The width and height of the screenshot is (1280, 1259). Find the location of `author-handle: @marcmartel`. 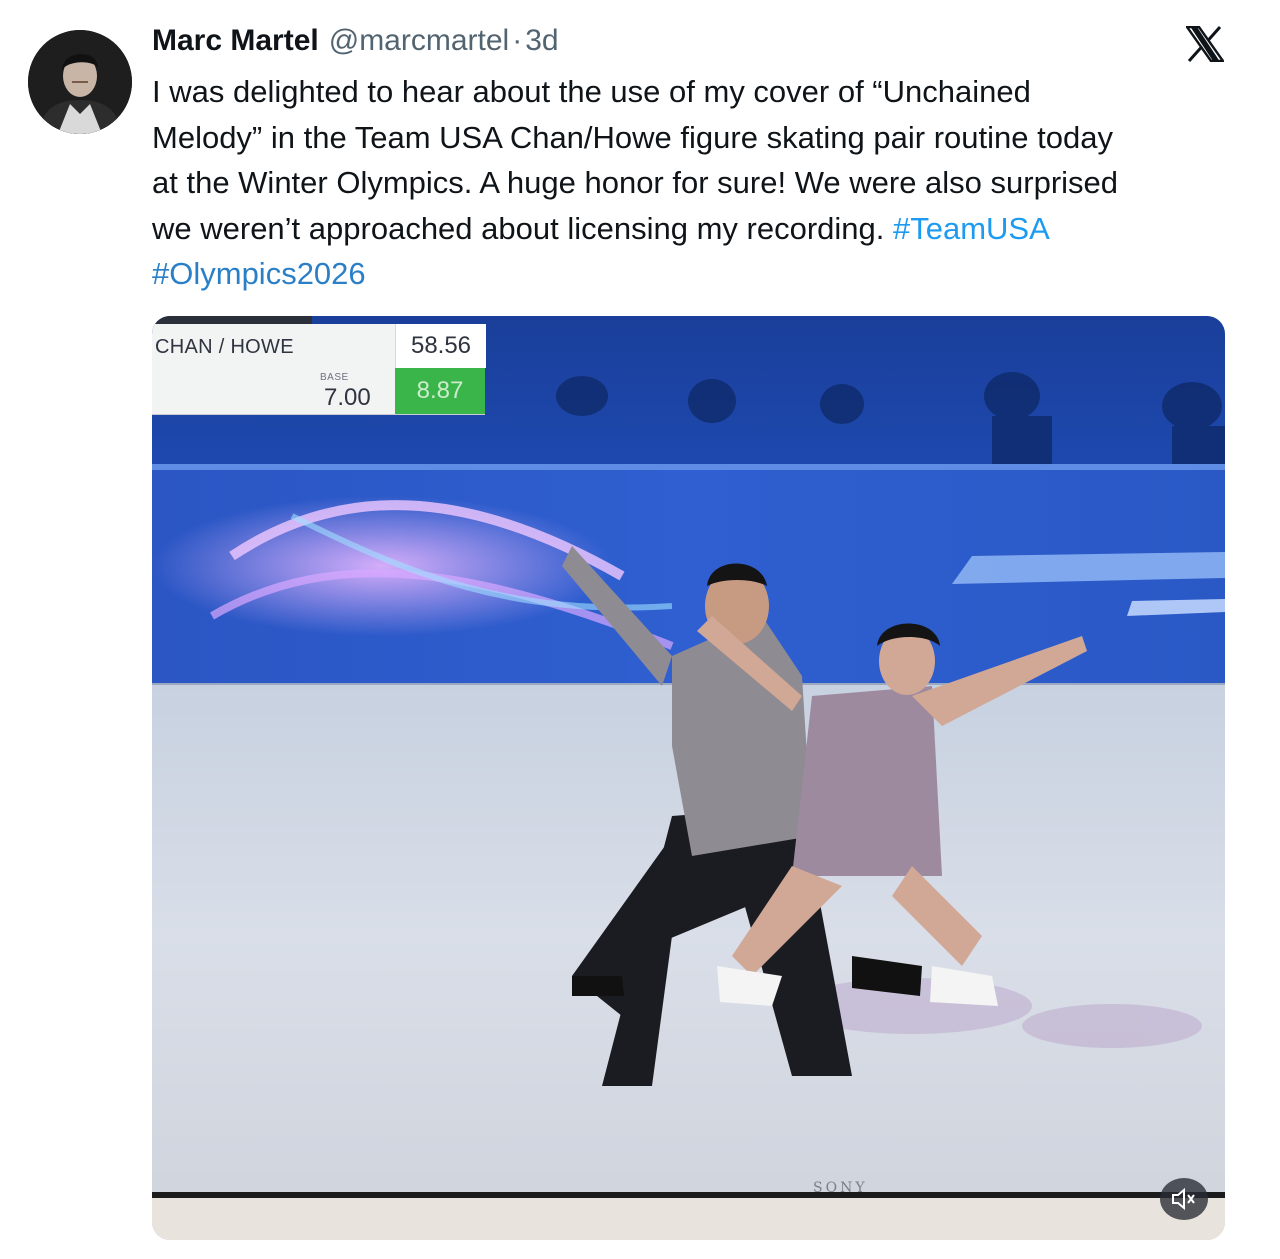

author-handle: @marcmartel is located at coordinates (419, 41).